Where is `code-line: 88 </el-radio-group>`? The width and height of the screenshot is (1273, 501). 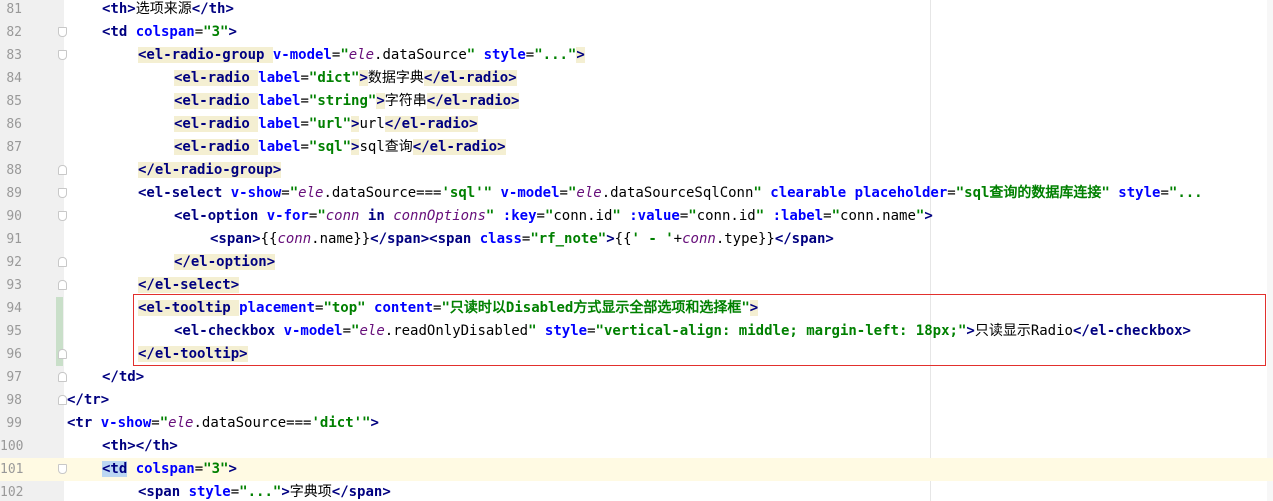 code-line: 88 </el-radio-group> is located at coordinates (636, 170).